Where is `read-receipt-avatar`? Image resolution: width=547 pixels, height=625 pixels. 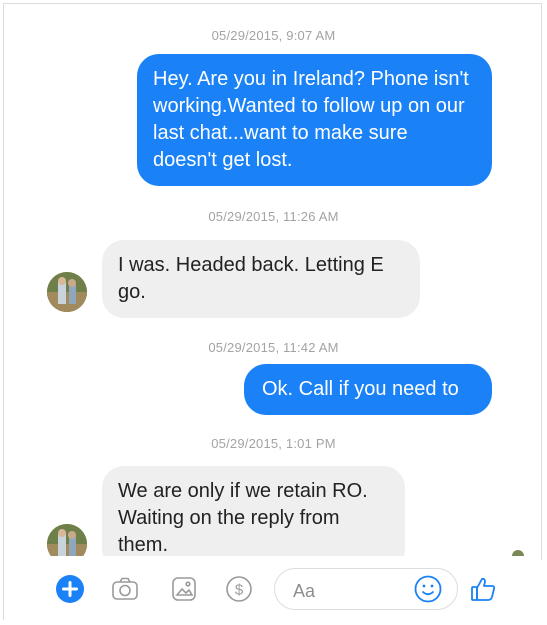
read-receipt-avatar is located at coordinates (518, 553).